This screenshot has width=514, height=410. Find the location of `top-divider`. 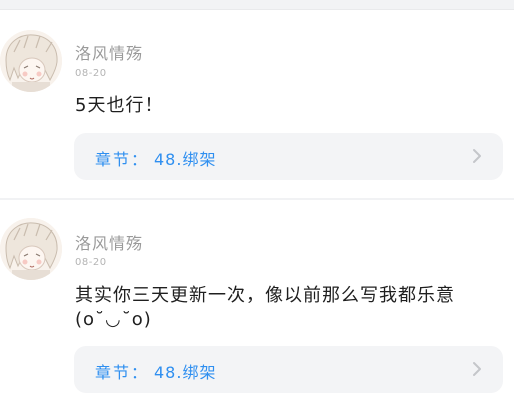

top-divider is located at coordinates (257, 5).